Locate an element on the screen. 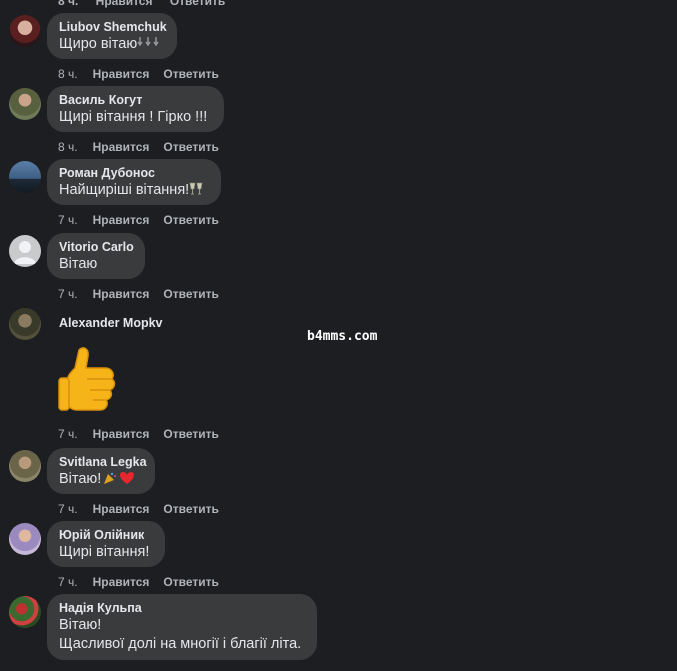 The height and width of the screenshot is (671, 677). comment-author: Надія Кульпа is located at coordinates (182, 608).